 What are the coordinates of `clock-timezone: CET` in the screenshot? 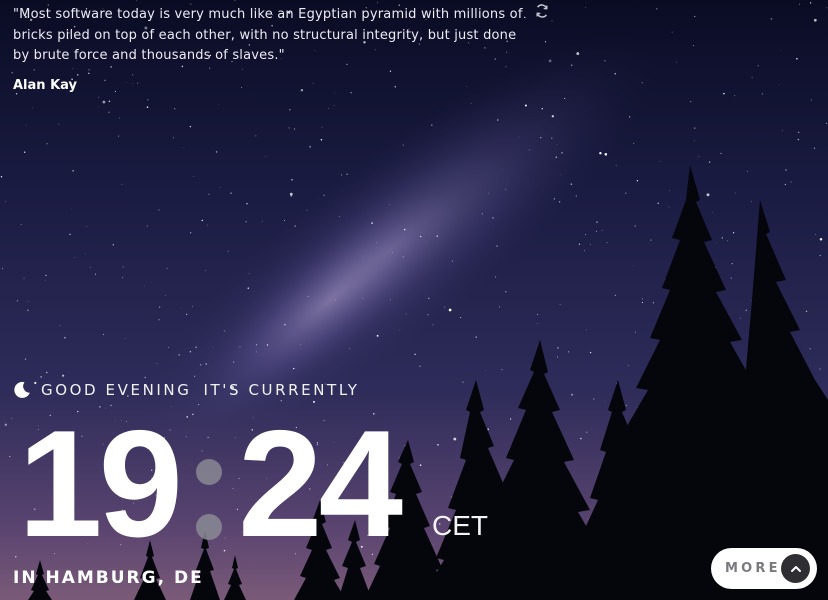 It's located at (460, 525).